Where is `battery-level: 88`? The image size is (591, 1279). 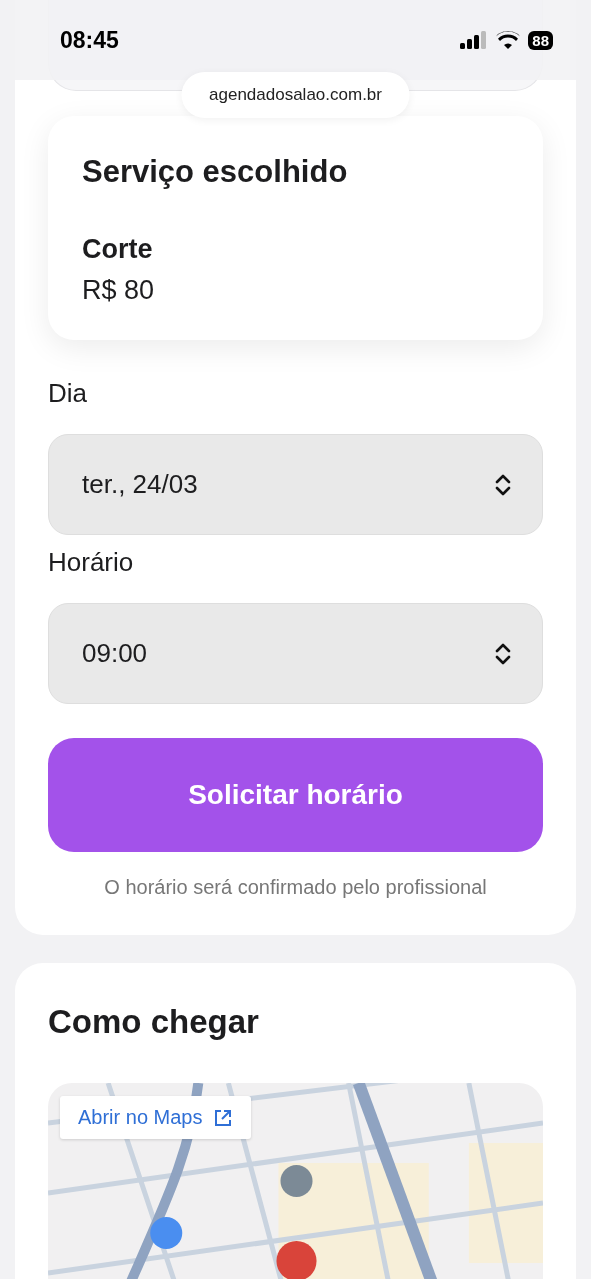 battery-level: 88 is located at coordinates (540, 40).